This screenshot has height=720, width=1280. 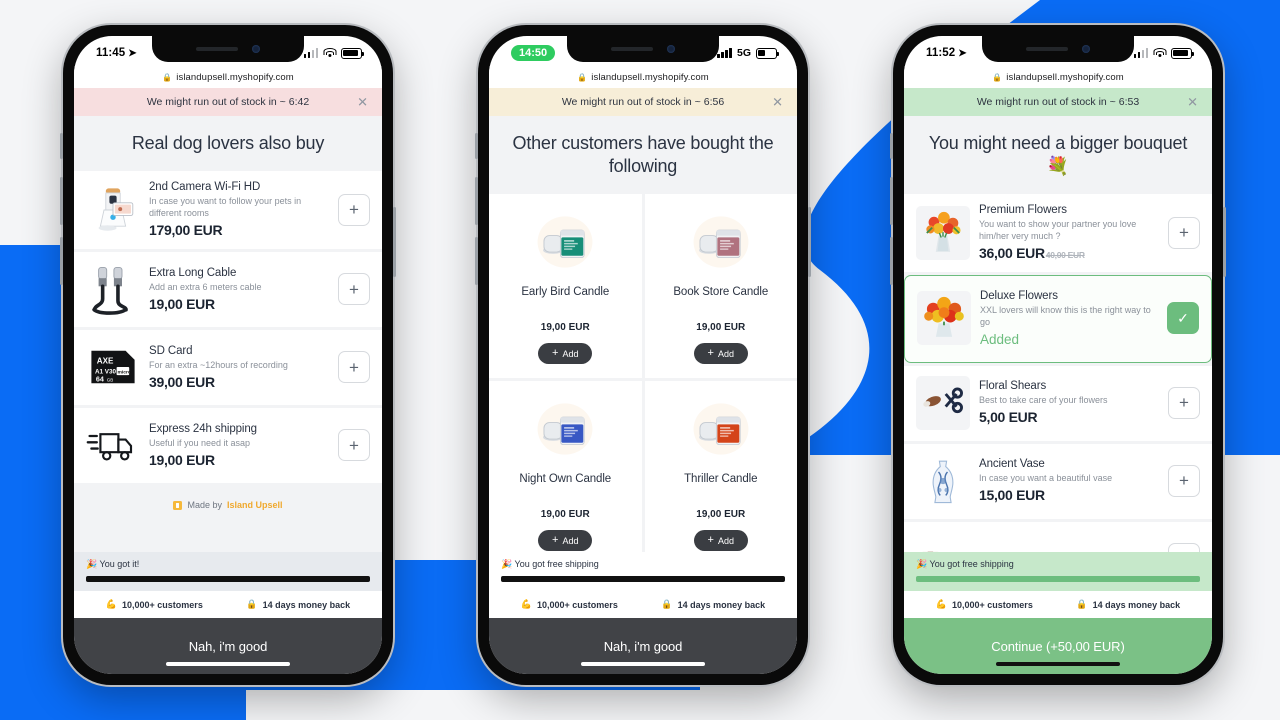 I want to click on product-title: Extra Long Cable, so click(x=193, y=272).